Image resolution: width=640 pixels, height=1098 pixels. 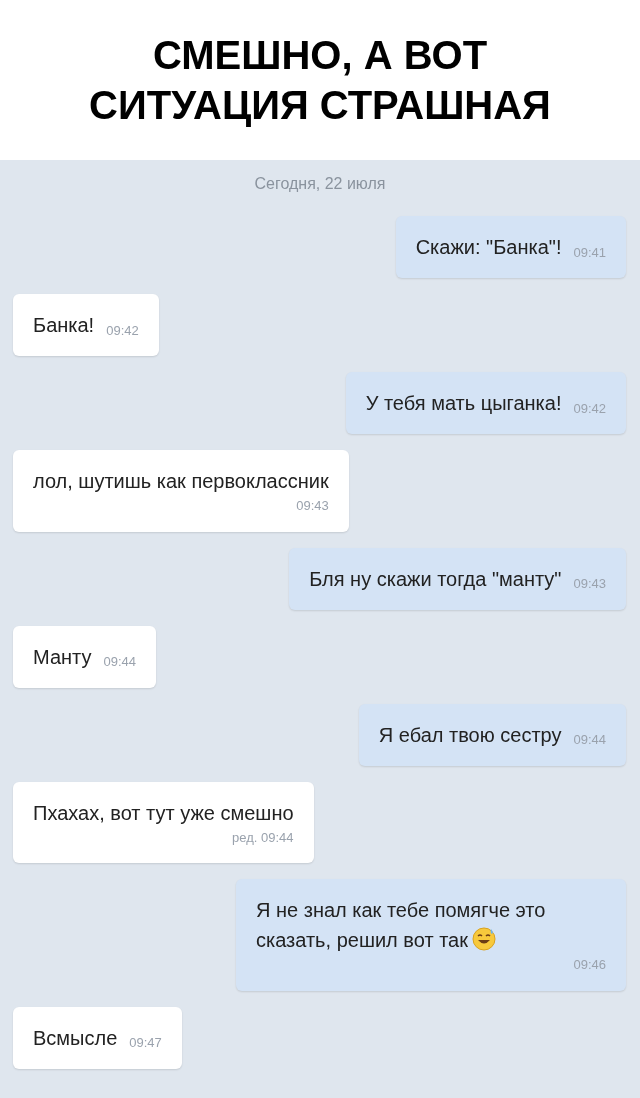 I want to click on message-time: 09:47, so click(x=145, y=1043).